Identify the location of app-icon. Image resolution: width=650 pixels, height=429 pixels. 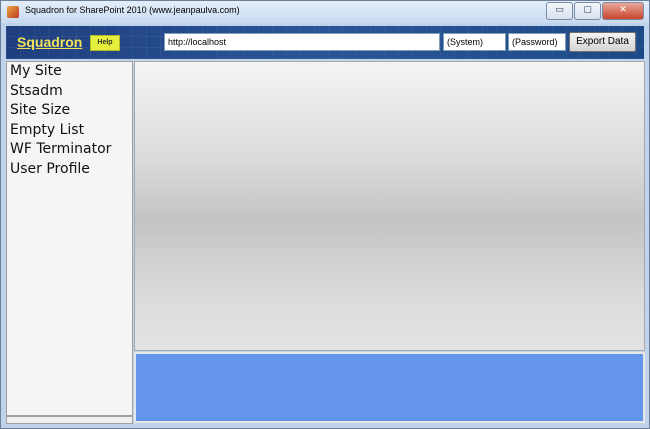
(13, 12).